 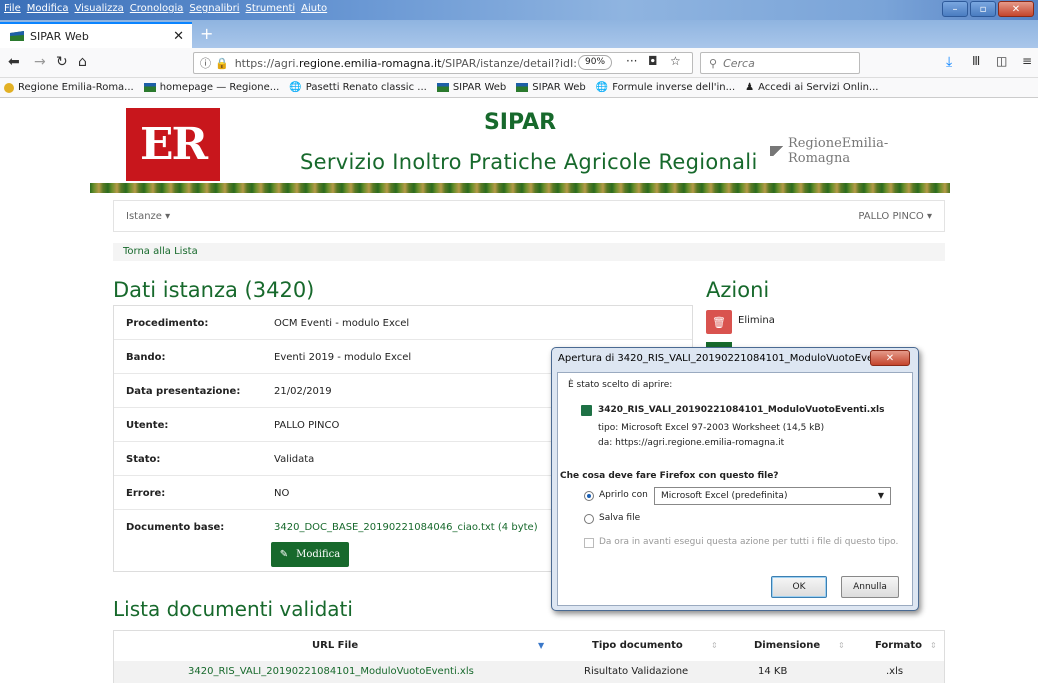 What do you see at coordinates (214, 8) in the screenshot?
I see `menu-segnalibri: Segnalibri` at bounding box center [214, 8].